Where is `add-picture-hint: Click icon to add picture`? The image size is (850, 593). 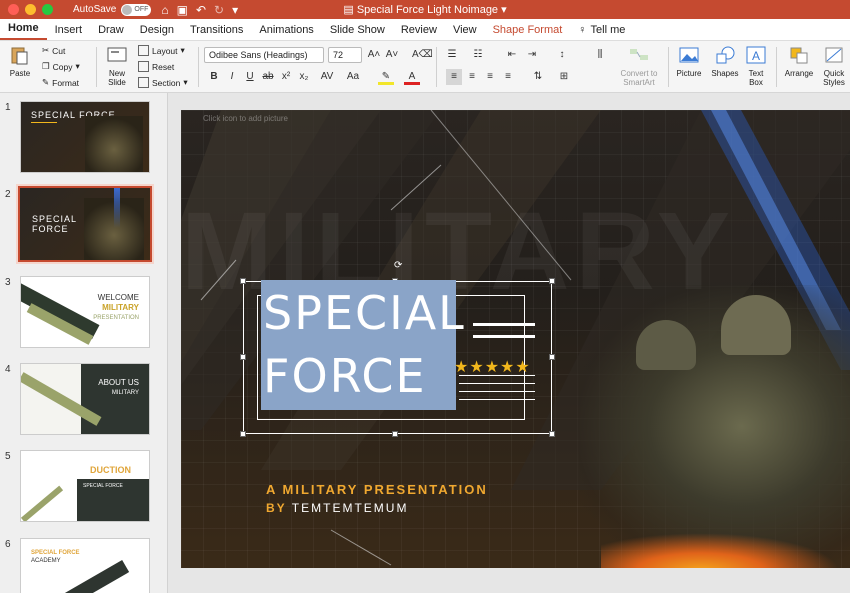
add-picture-hint: Click icon to add picture is located at coordinates (245, 118).